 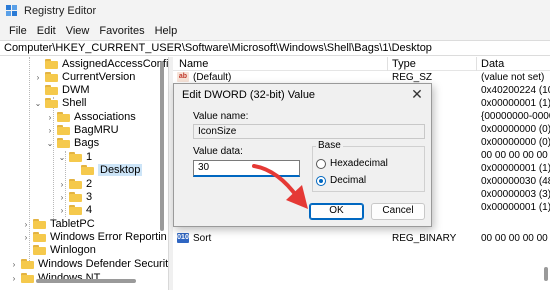 I want to click on tree-item-windows-error-reporting: › Windows Error Reportin, so click(x=94, y=237).